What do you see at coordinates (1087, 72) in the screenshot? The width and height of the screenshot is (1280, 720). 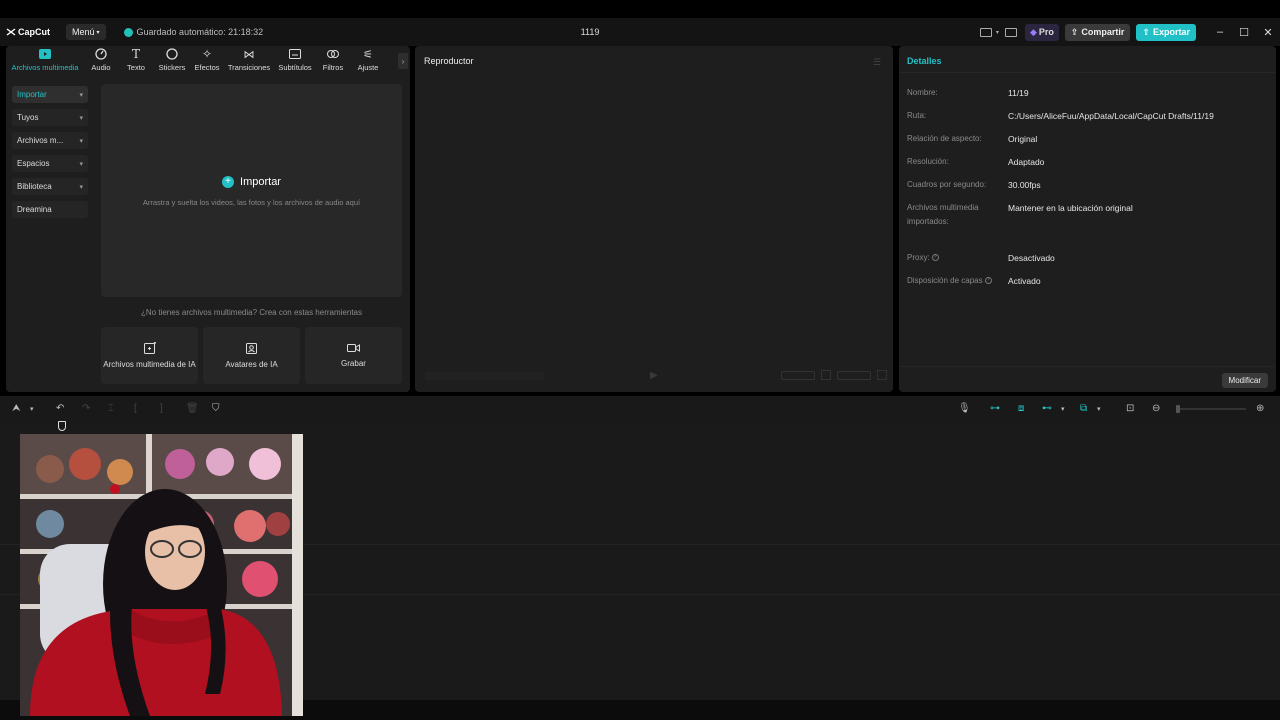 I see `divider` at bounding box center [1087, 72].